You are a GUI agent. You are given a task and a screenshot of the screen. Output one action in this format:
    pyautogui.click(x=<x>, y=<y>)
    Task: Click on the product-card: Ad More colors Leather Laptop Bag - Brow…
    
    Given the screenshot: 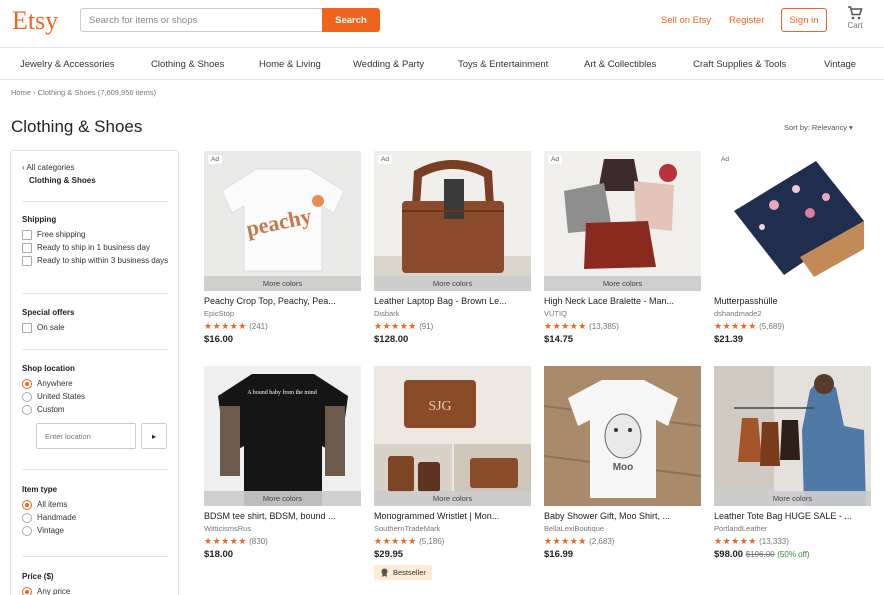 What is the action you would take?
    pyautogui.click(x=452, y=248)
    